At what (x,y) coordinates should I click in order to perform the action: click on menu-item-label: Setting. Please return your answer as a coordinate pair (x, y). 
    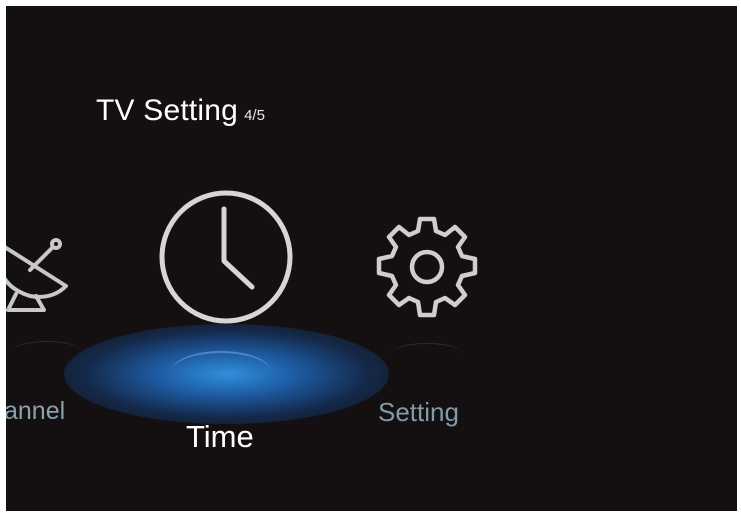
    Looking at the image, I should click on (418, 412).